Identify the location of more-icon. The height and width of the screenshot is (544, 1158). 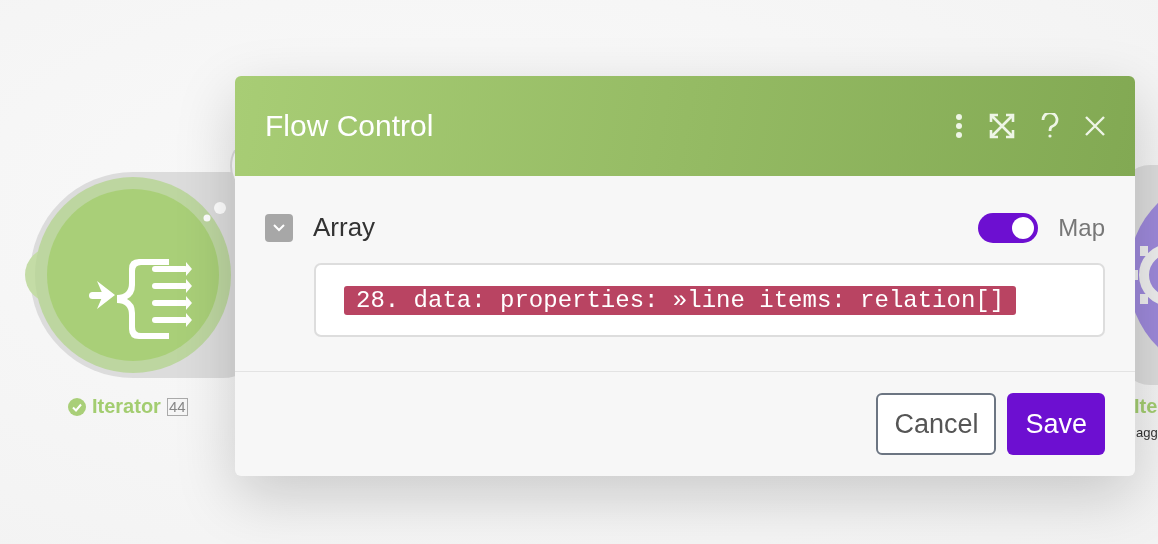
(959, 126).